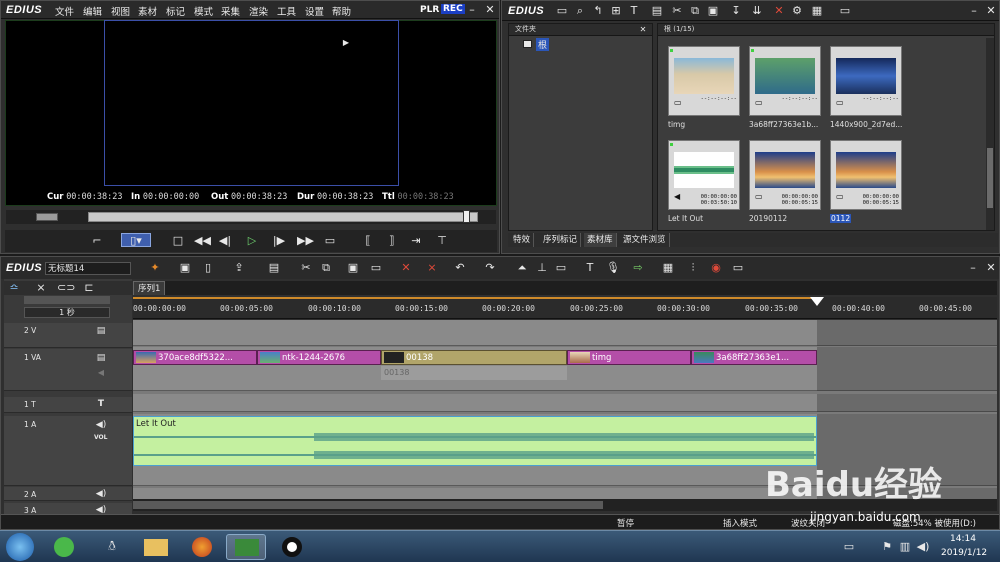 The height and width of the screenshot is (562, 1000). Describe the element at coordinates (47, 217) in the screenshot. I see `shuttle-slider` at that location.